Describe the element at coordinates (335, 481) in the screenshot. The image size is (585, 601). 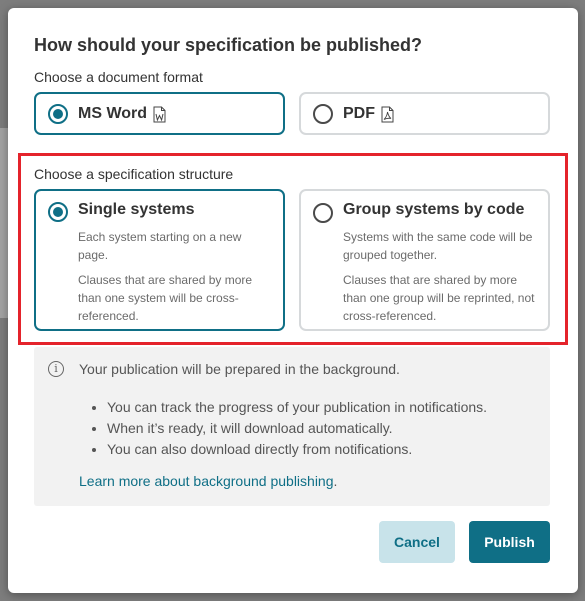
I see `link-suffix: .` at that location.